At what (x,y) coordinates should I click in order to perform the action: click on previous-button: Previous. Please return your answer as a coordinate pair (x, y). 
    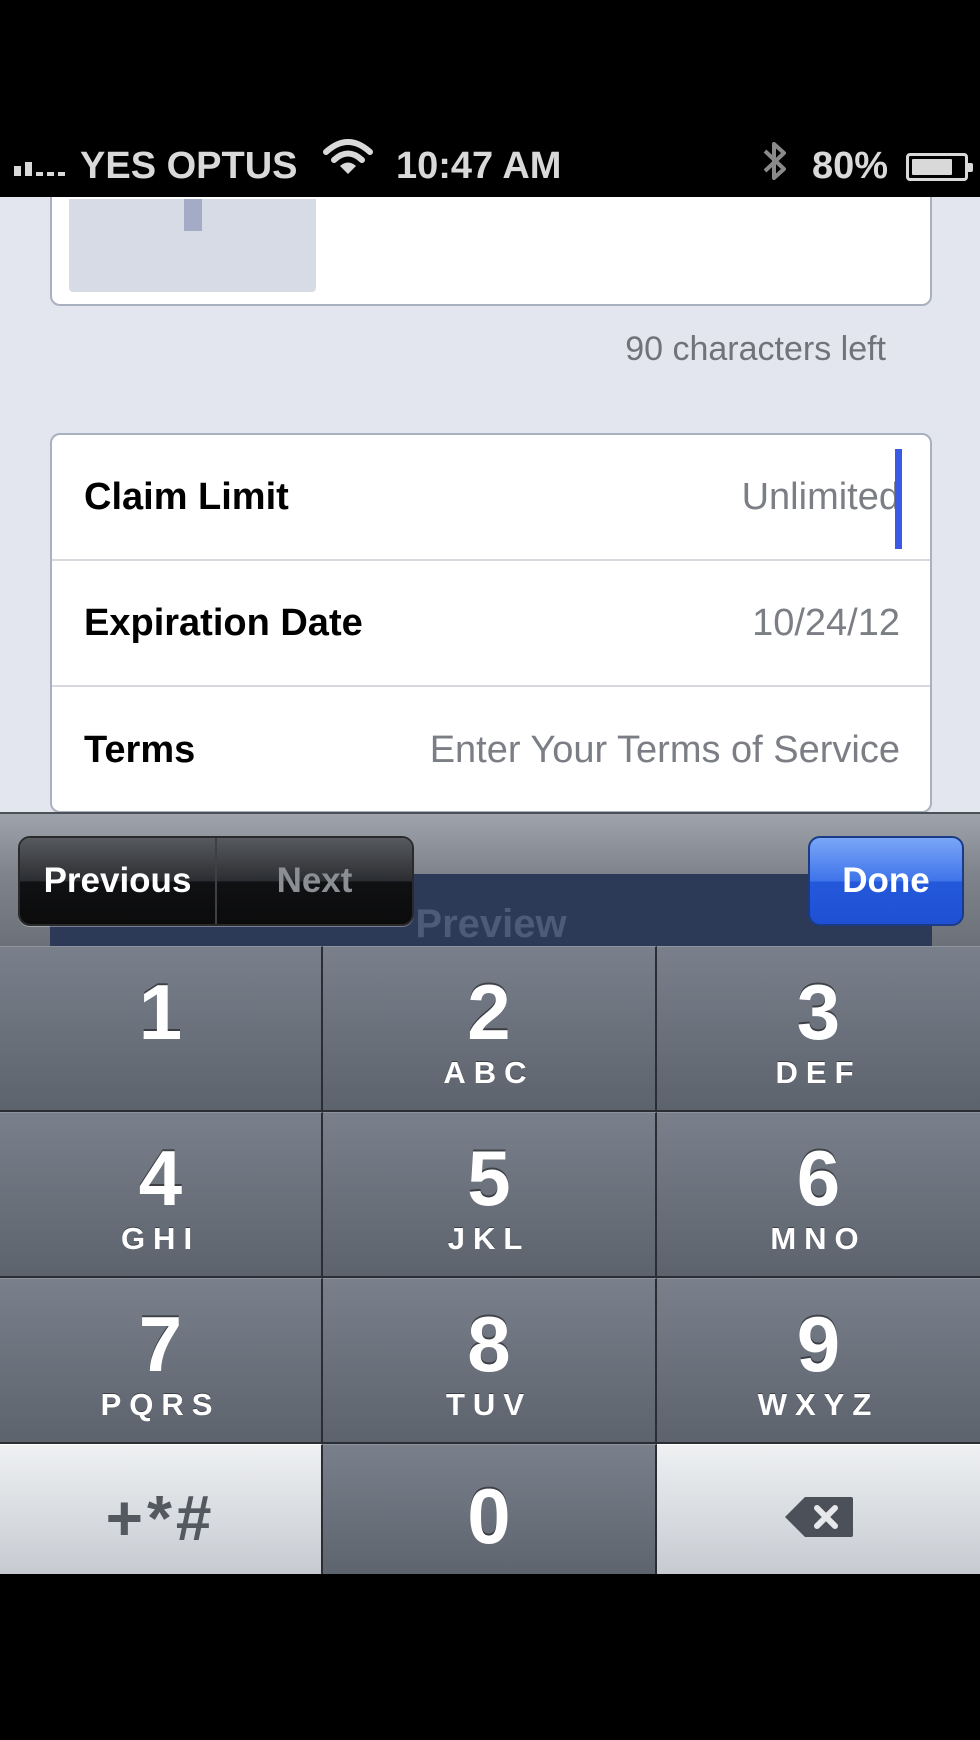
    Looking at the image, I should click on (117, 881).